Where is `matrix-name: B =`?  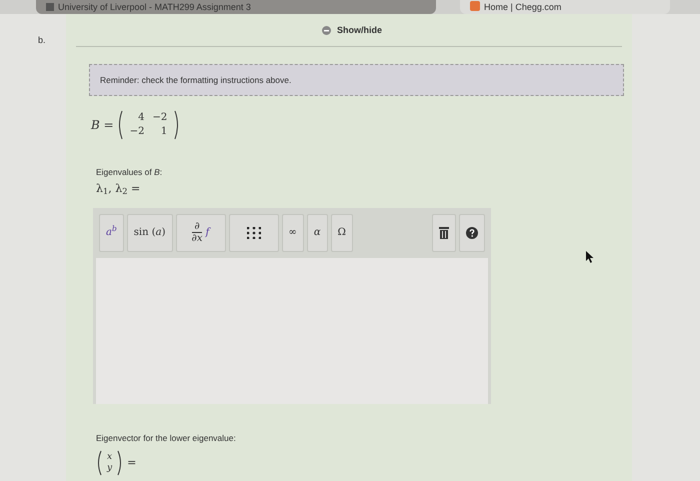
matrix-name: B = is located at coordinates (102, 125).